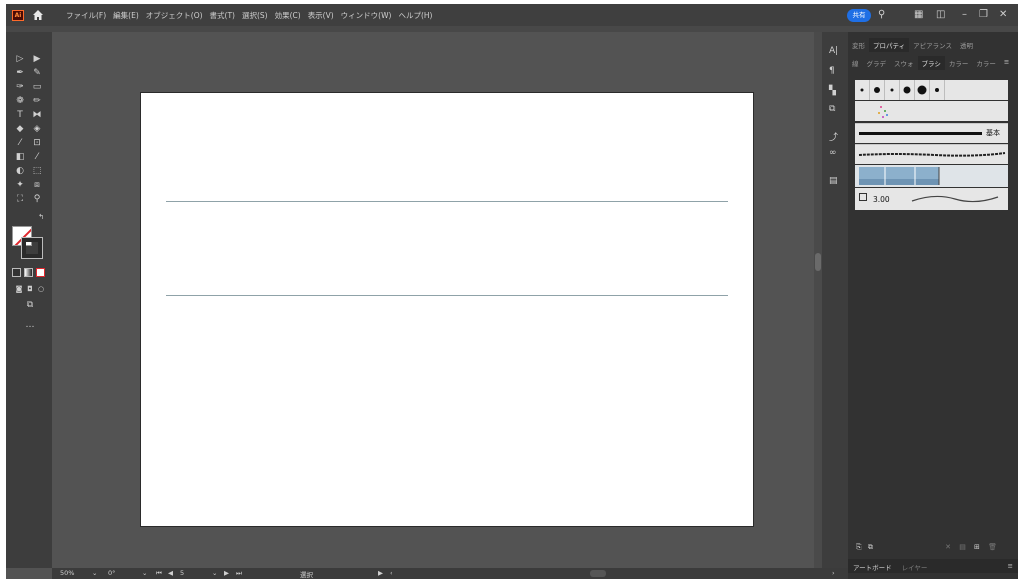 Image resolution: width=1024 pixels, height=583 pixels. What do you see at coordinates (366, 15) in the screenshot?
I see `menu-window: ウィンドウ(W)` at bounding box center [366, 15].